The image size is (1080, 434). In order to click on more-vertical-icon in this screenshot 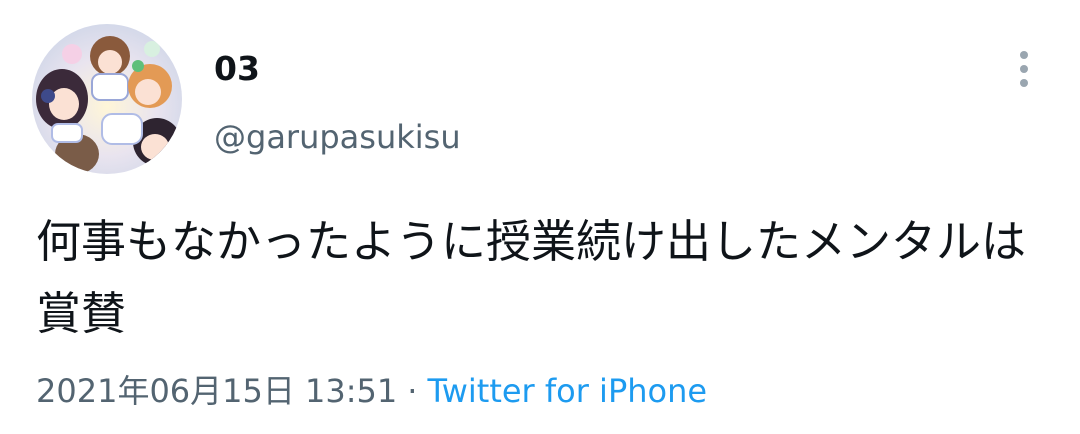, I will do `click(1024, 69)`.